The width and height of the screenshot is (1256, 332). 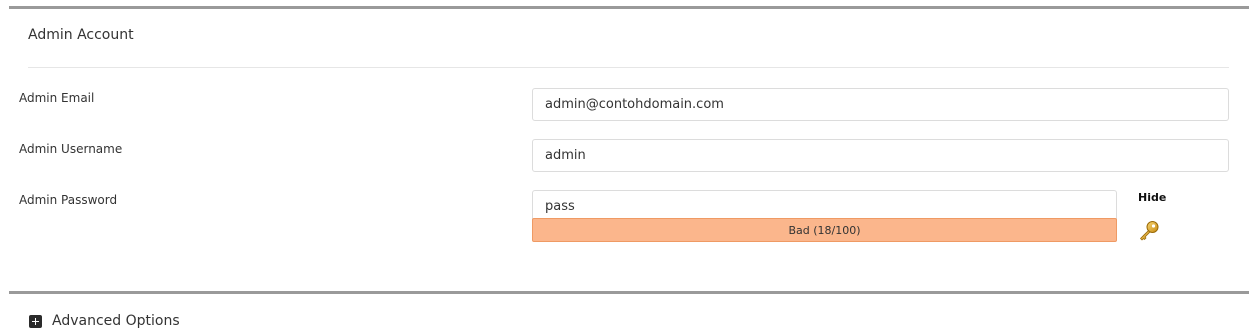 I want to click on admin-username-input, so click(x=880, y=155).